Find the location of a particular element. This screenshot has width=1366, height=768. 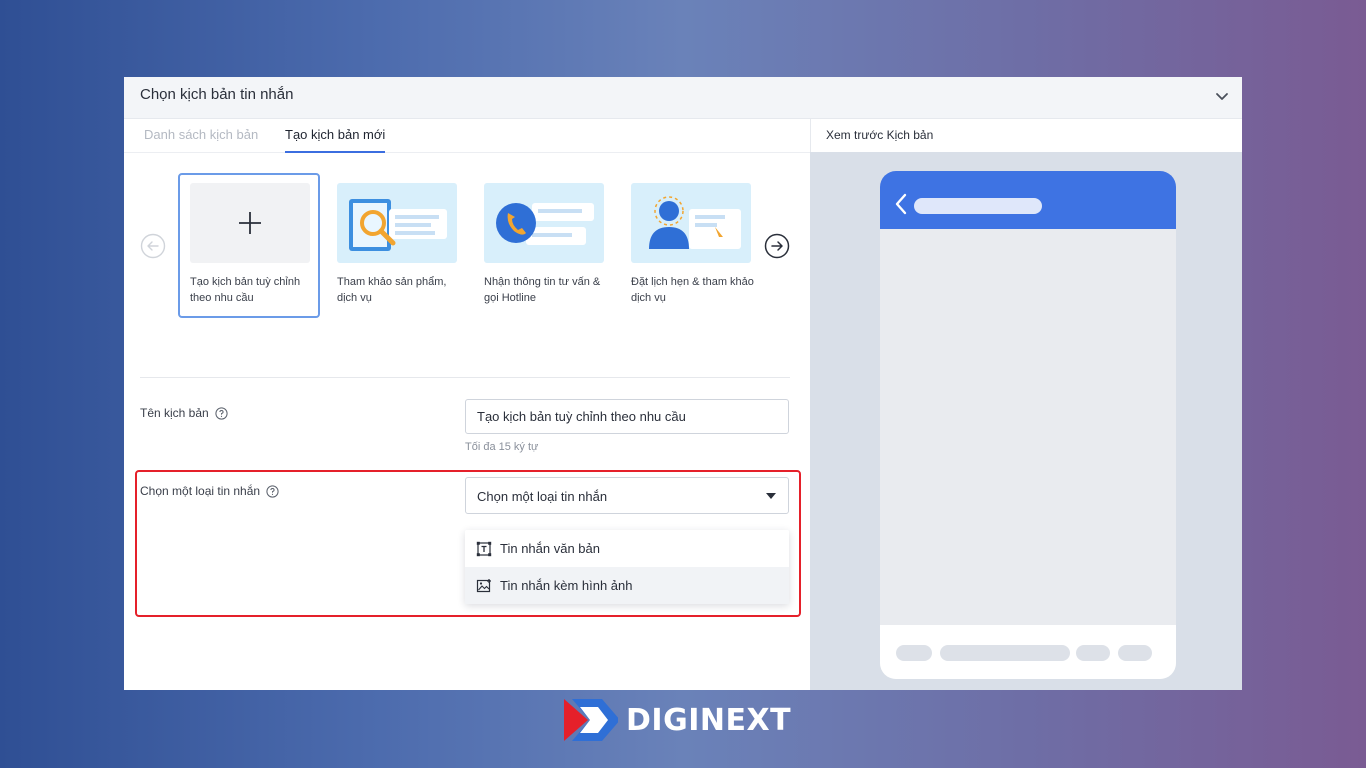

template-card-appointment: Đặt lịch hẹn & tham khảo dịch vụ is located at coordinates (698, 245).